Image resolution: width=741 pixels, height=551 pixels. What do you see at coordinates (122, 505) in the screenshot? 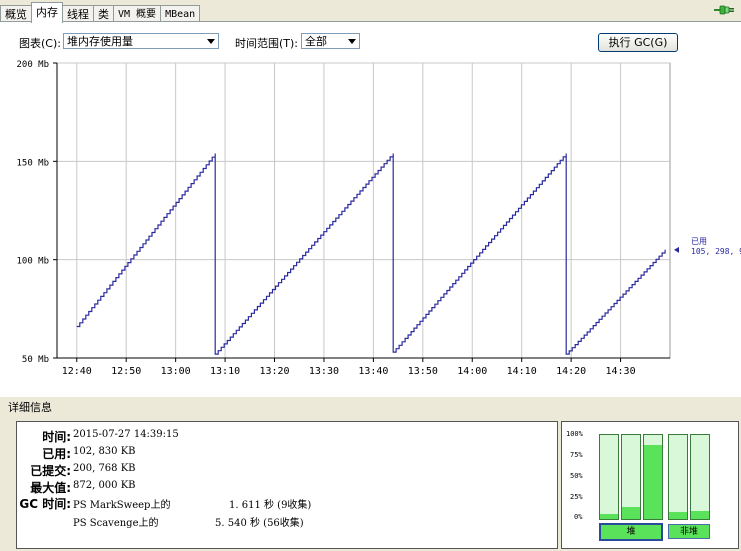
I see `gc-name-marksweep: PS MarkSweep上的` at bounding box center [122, 505].